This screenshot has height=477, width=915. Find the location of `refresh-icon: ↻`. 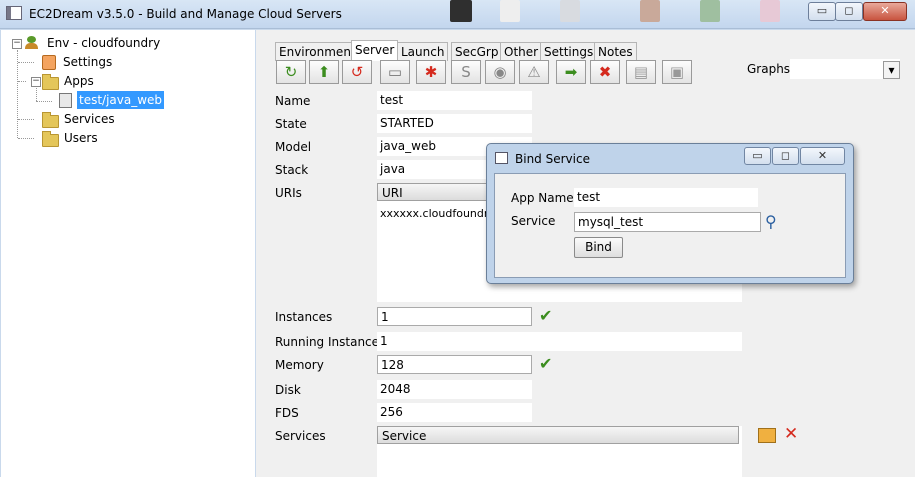

refresh-icon: ↻ is located at coordinates (291, 72).